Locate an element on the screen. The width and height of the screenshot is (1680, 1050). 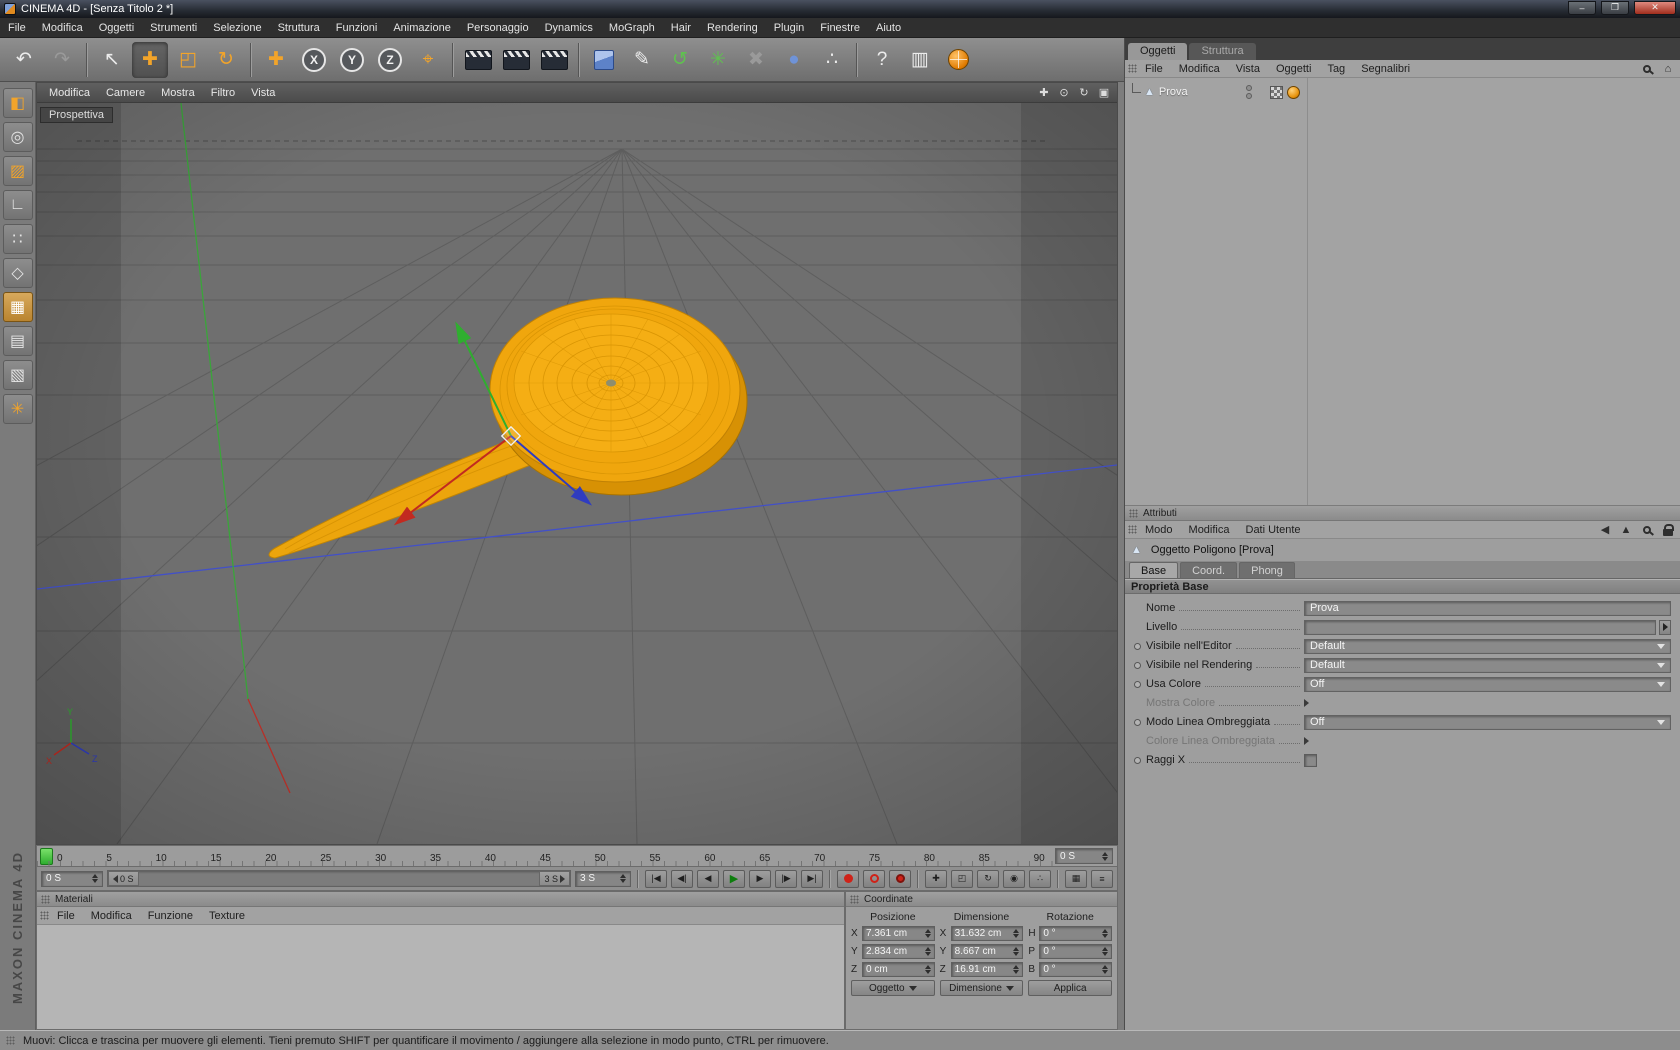
tab-base: Base is located at coordinates (1154, 570).